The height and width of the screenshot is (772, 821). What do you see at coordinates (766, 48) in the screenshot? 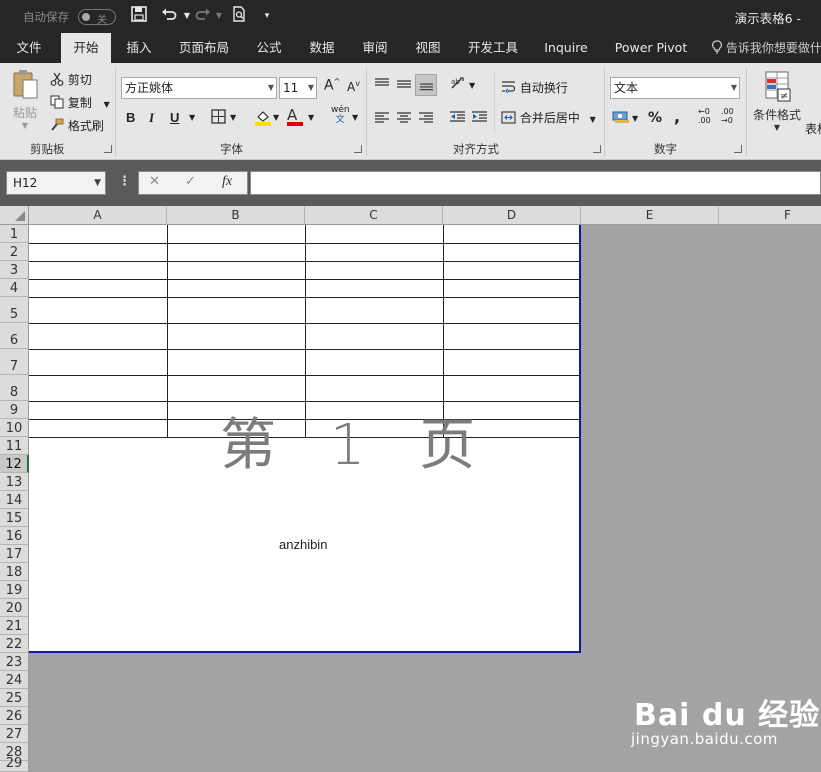
I see `tell-me-search: 告诉我你想要做什` at bounding box center [766, 48].